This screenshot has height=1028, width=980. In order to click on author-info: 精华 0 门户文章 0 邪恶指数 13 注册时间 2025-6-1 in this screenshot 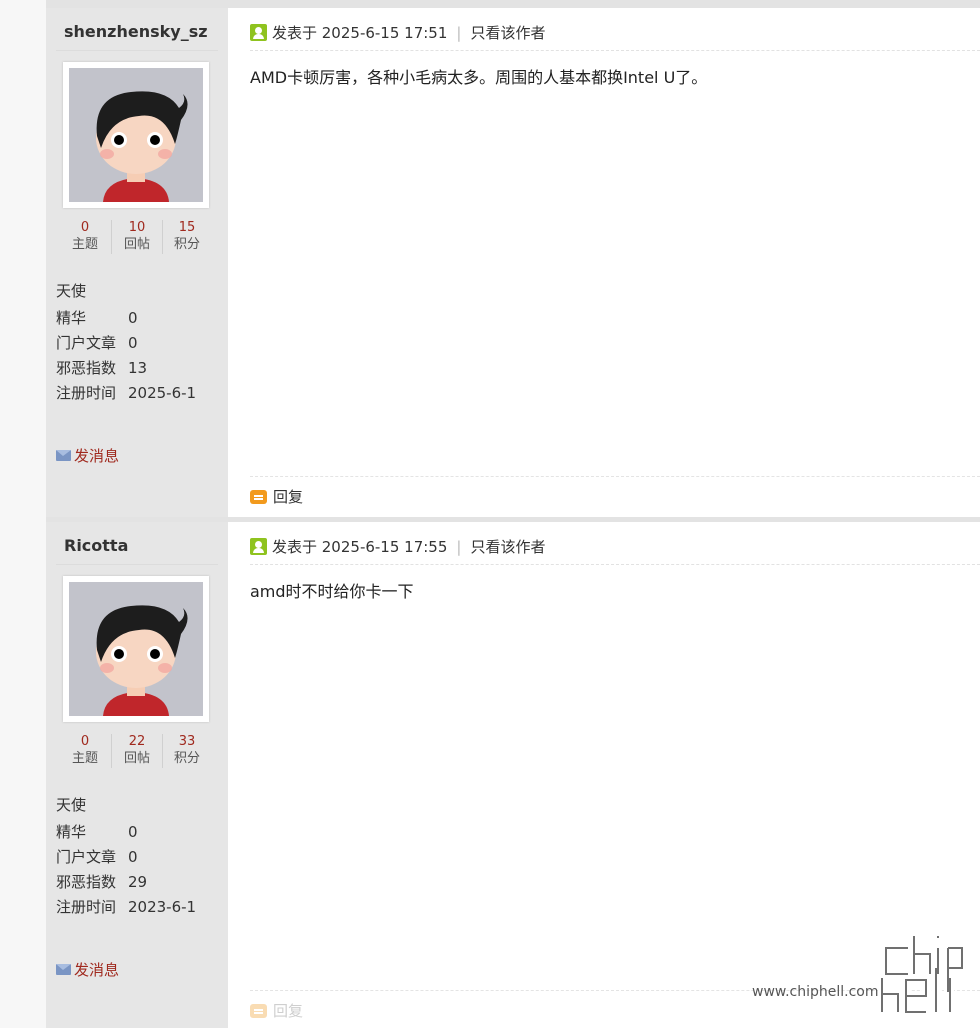, I will do `click(126, 356)`.